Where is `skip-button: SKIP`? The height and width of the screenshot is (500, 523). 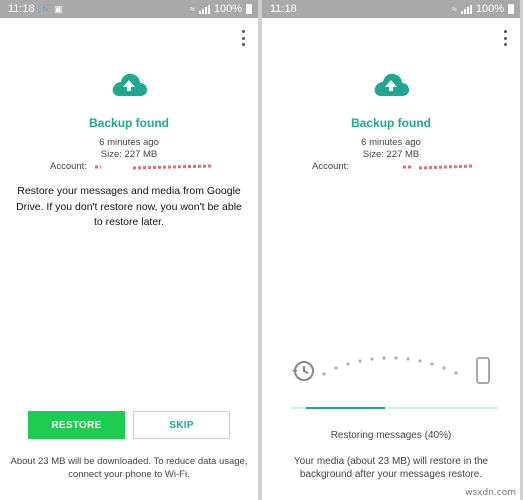
skip-button: SKIP is located at coordinates (181, 425).